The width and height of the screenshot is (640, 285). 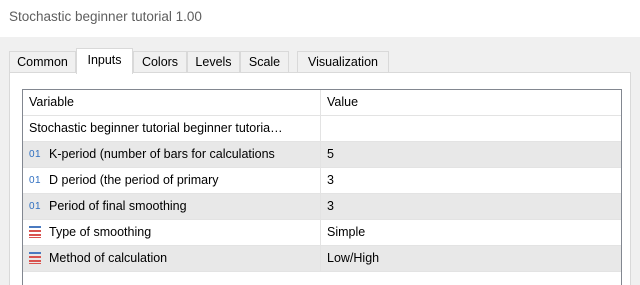 What do you see at coordinates (42, 62) in the screenshot?
I see `tab-common: Common` at bounding box center [42, 62].